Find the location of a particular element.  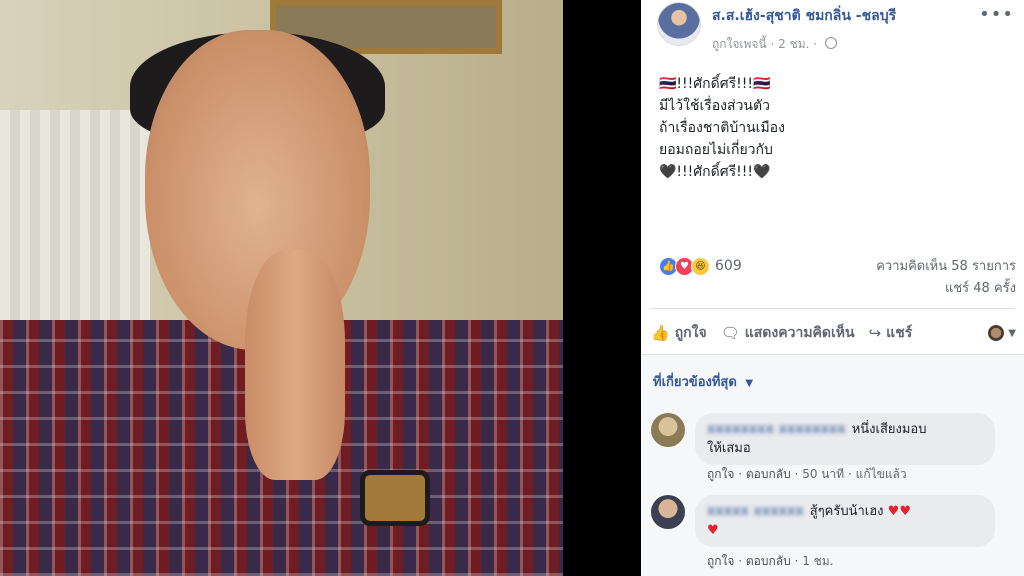

comments-filter-label: ที่เกี่ยวข้องที่สุด is located at coordinates (695, 382).